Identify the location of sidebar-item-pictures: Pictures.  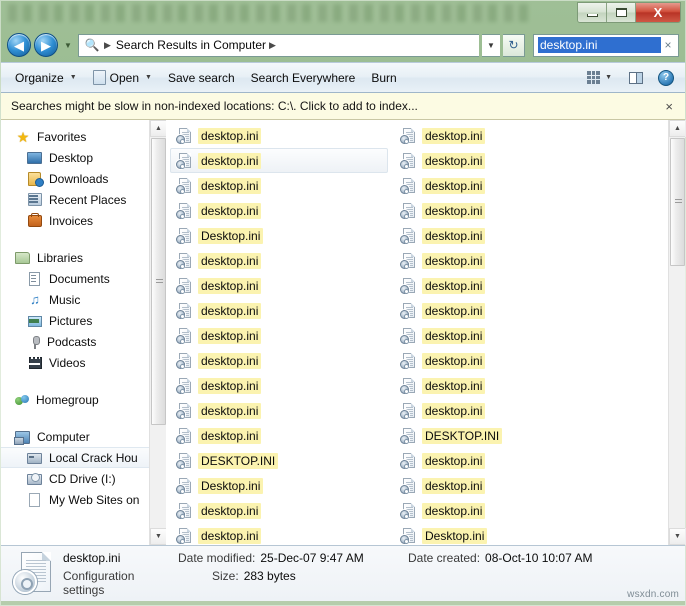
(75, 320).